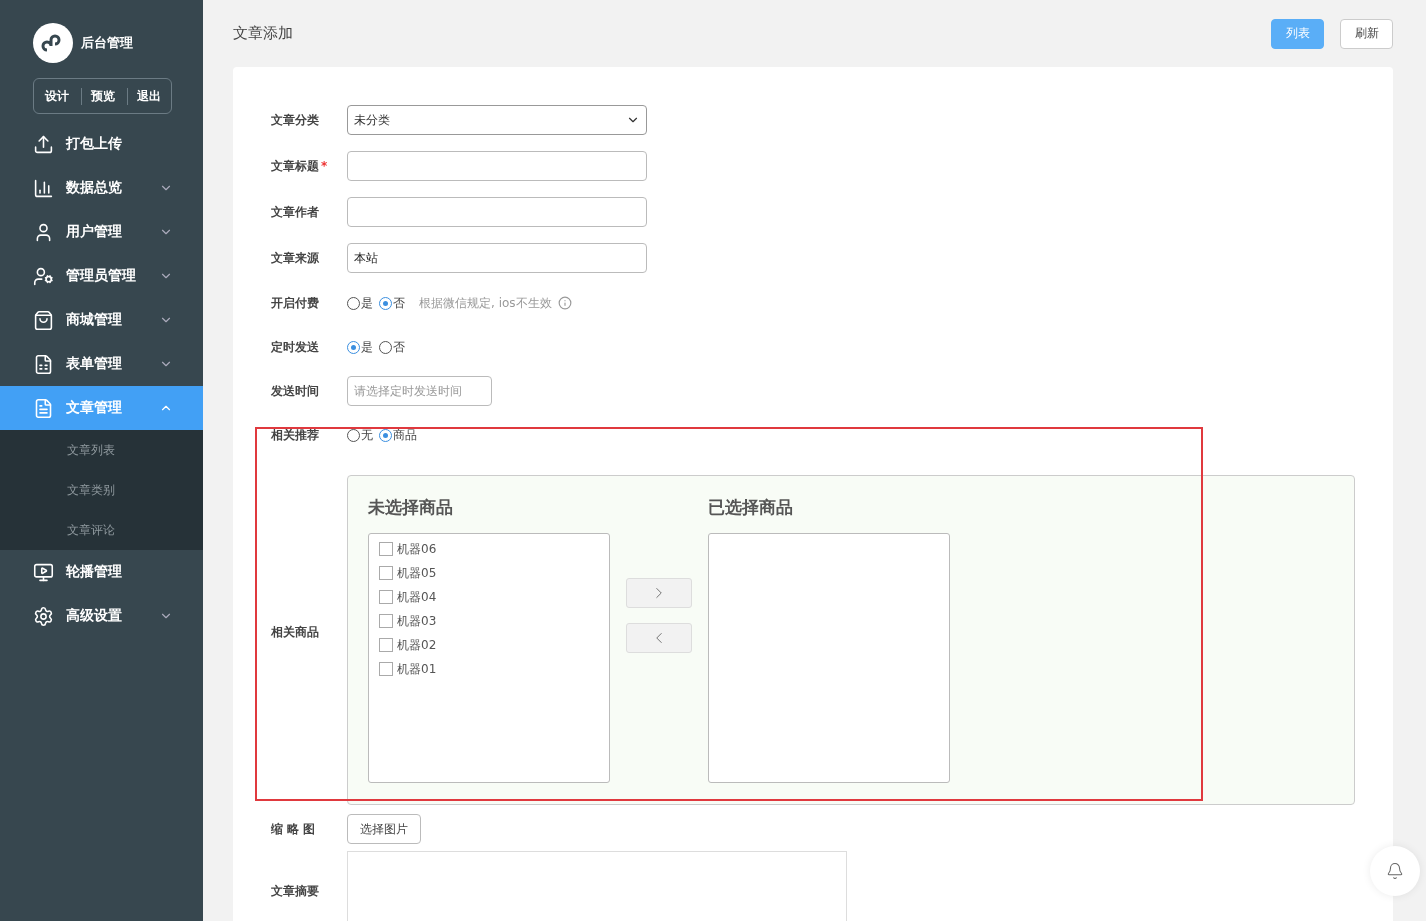  What do you see at coordinates (56, 96) in the screenshot?
I see `action-button: 设计` at bounding box center [56, 96].